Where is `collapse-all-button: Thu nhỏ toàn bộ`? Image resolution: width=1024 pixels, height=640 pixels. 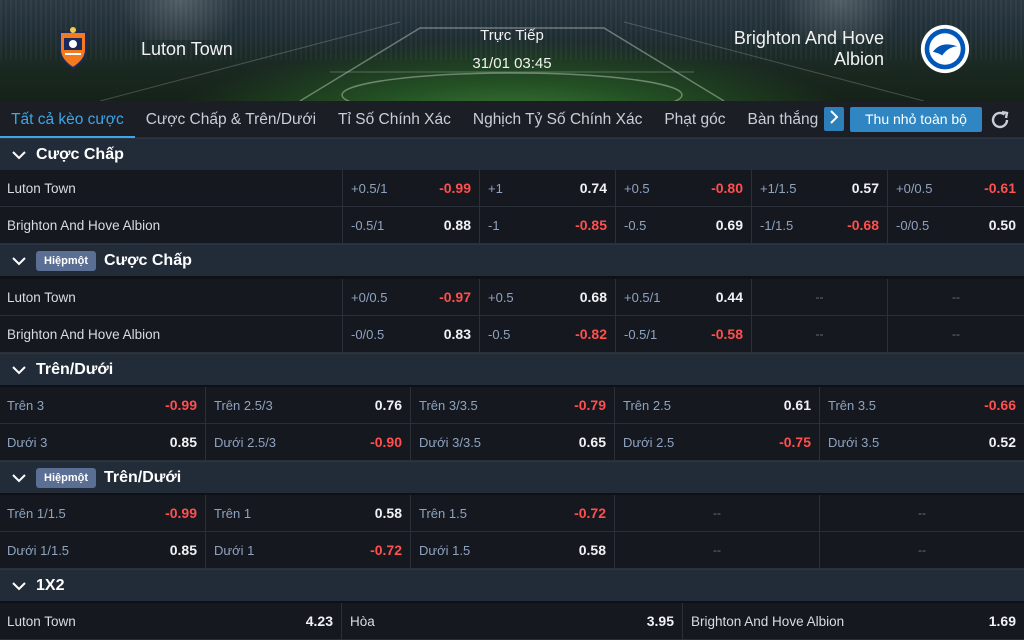
collapse-all-button: Thu nhỏ toàn bộ is located at coordinates (916, 119).